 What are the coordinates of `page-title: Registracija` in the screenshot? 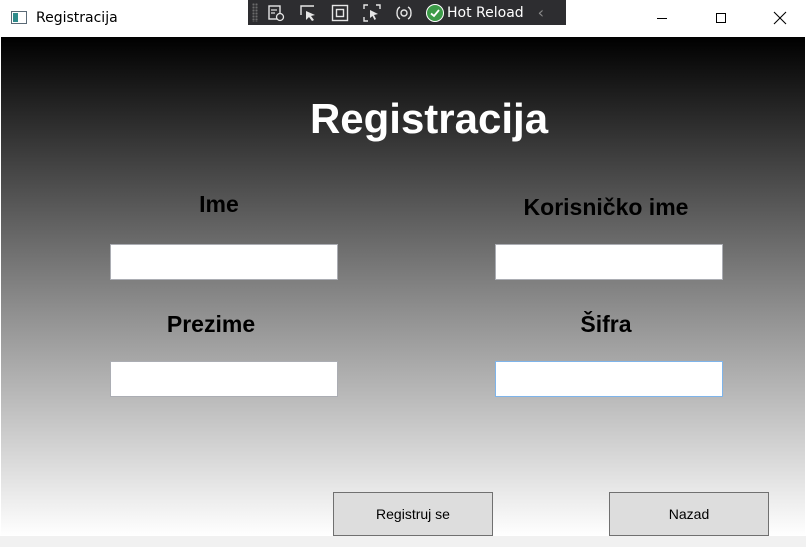 It's located at (429, 118).